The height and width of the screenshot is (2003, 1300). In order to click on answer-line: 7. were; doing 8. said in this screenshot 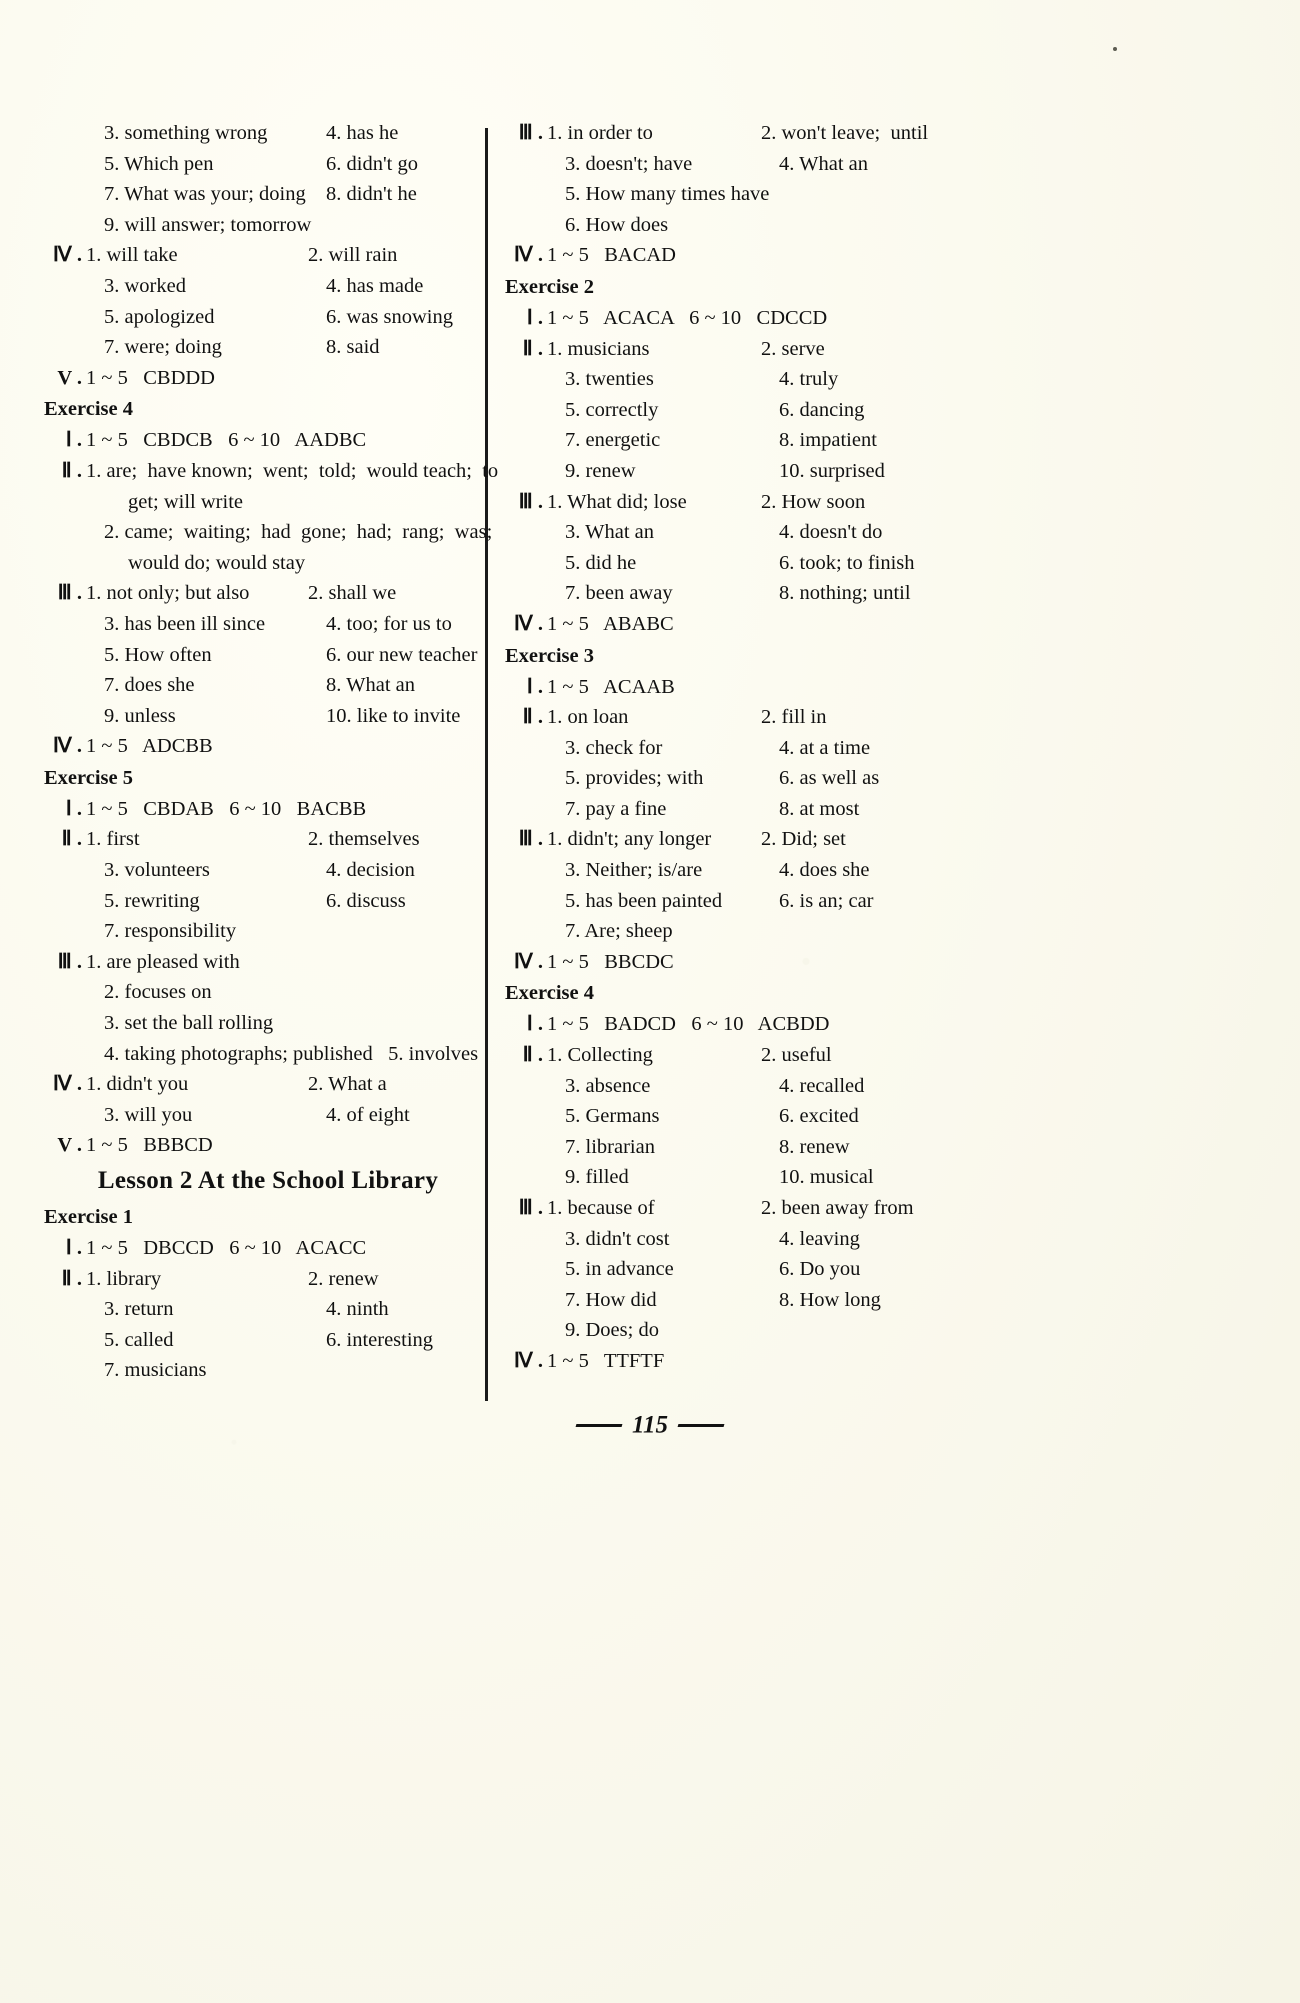, I will do `click(259, 347)`.